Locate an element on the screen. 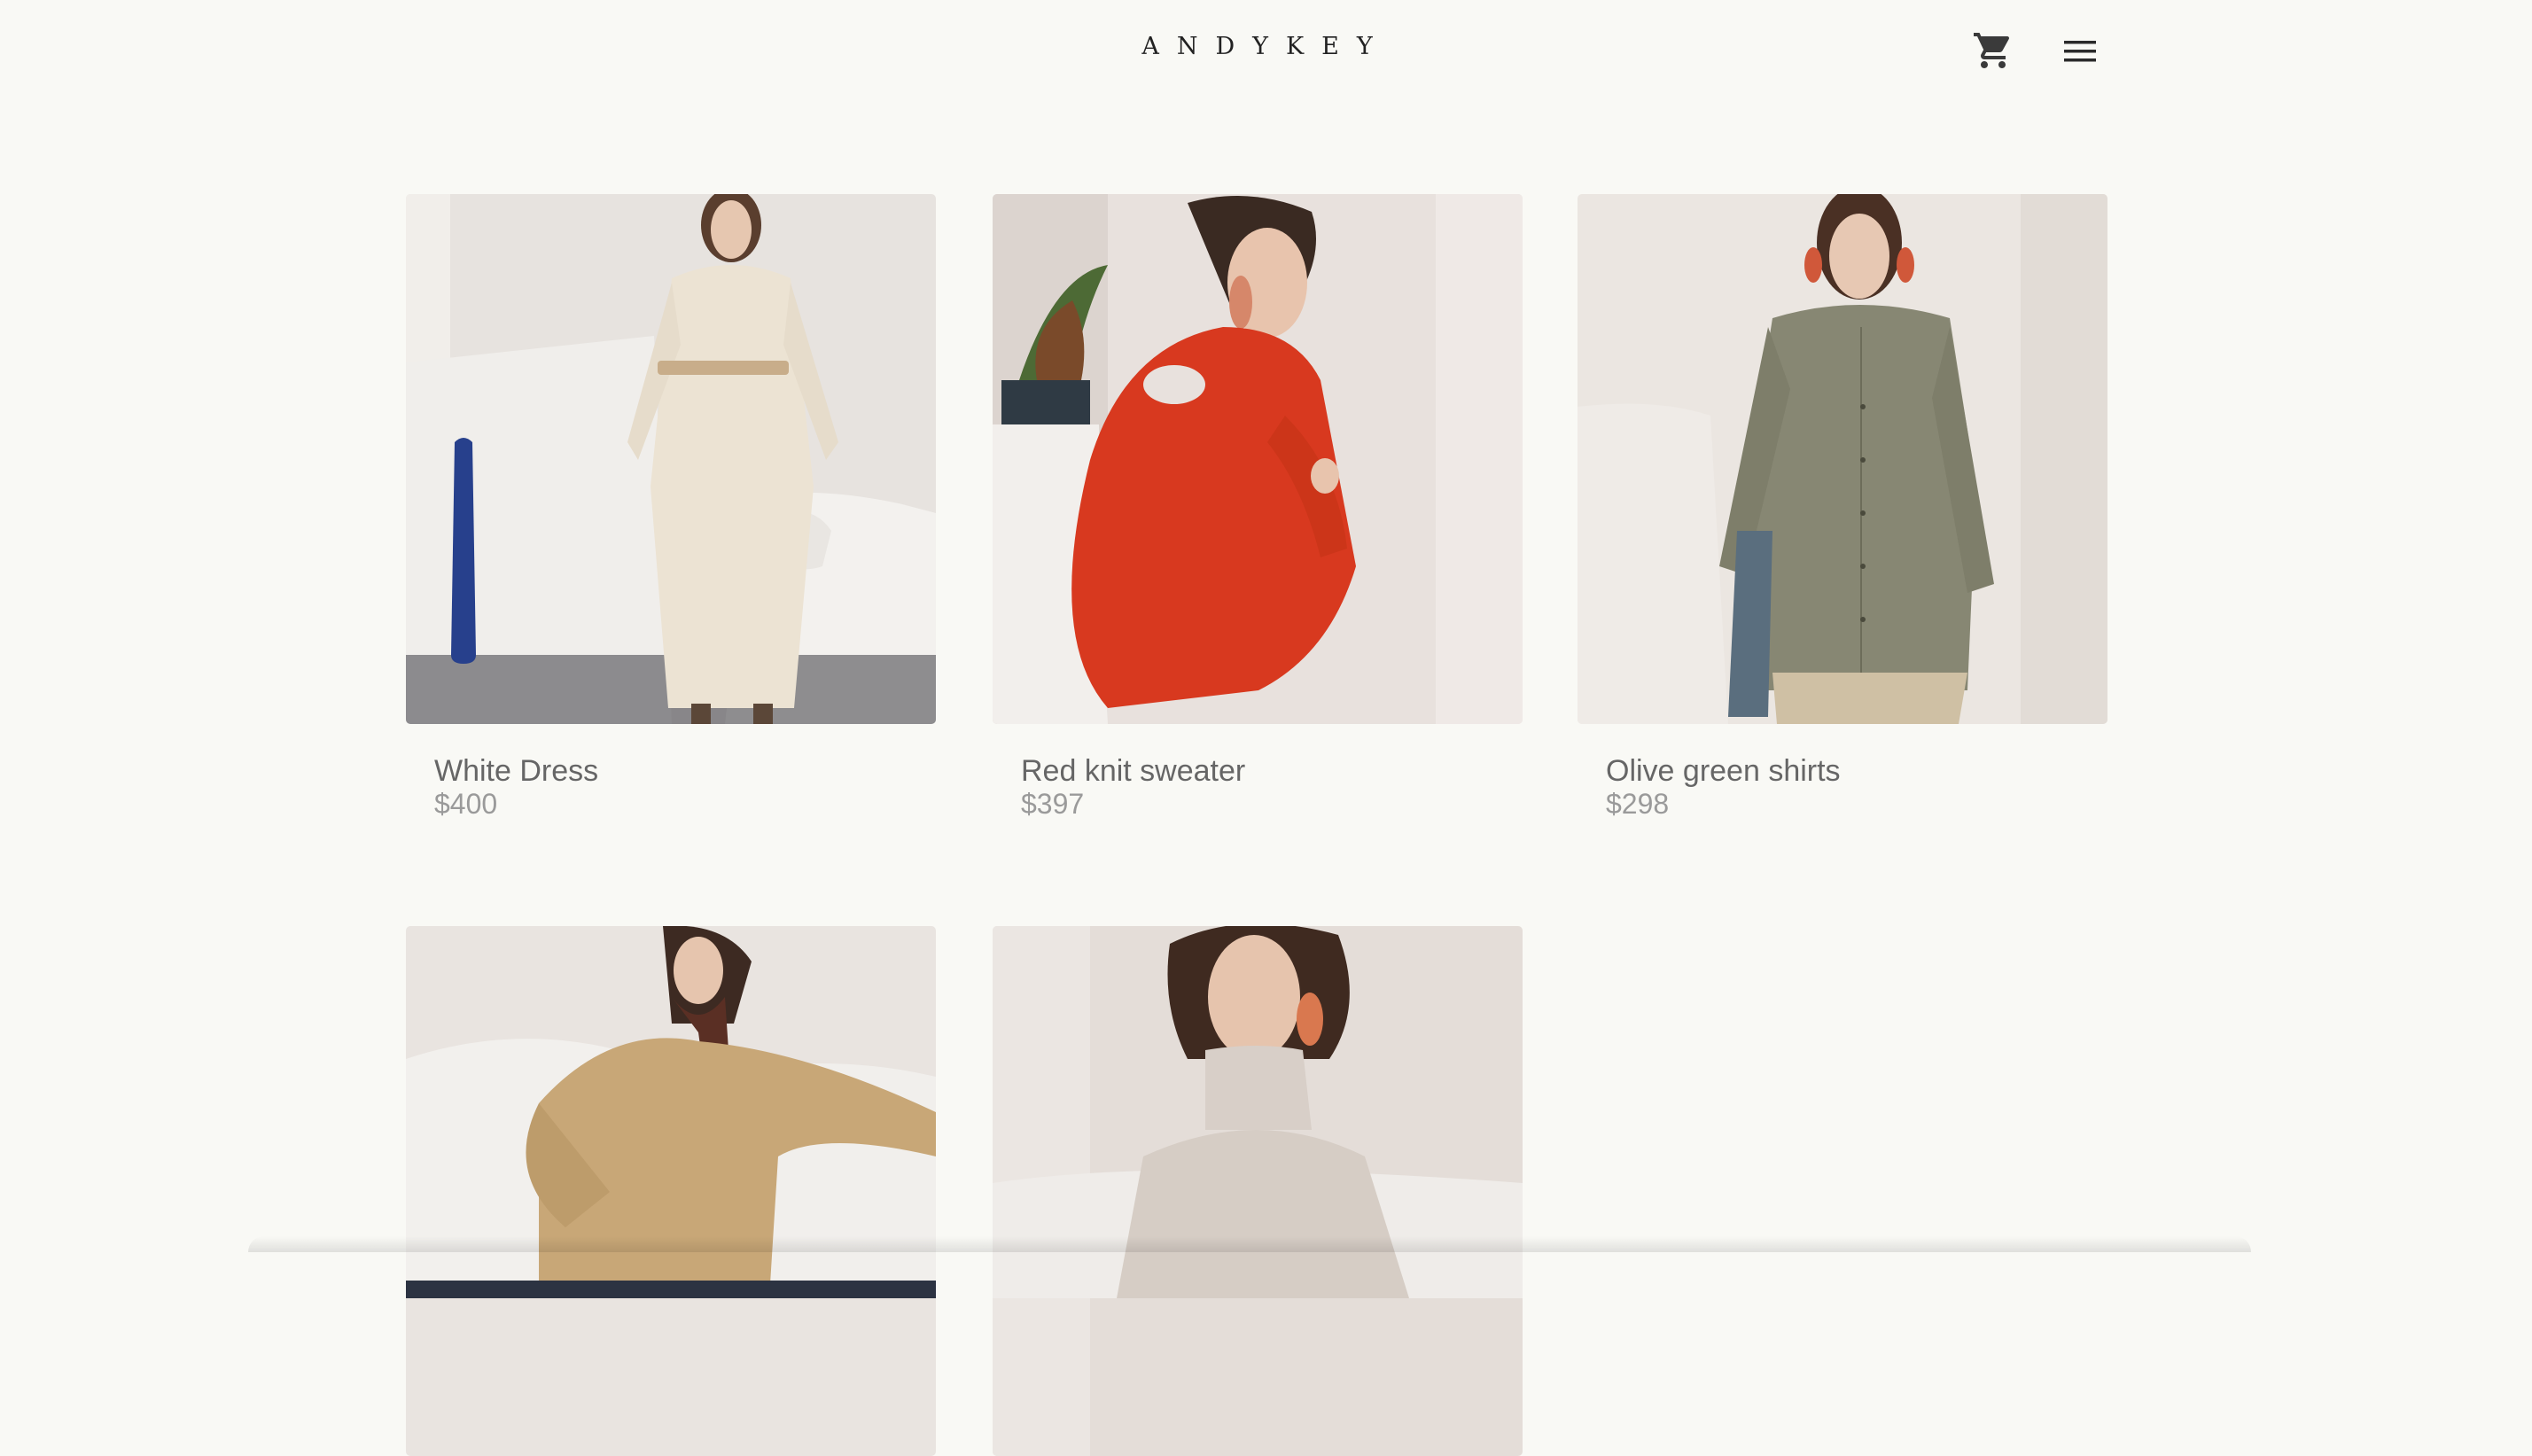  product-name: Olive green shirts is located at coordinates (1723, 771).